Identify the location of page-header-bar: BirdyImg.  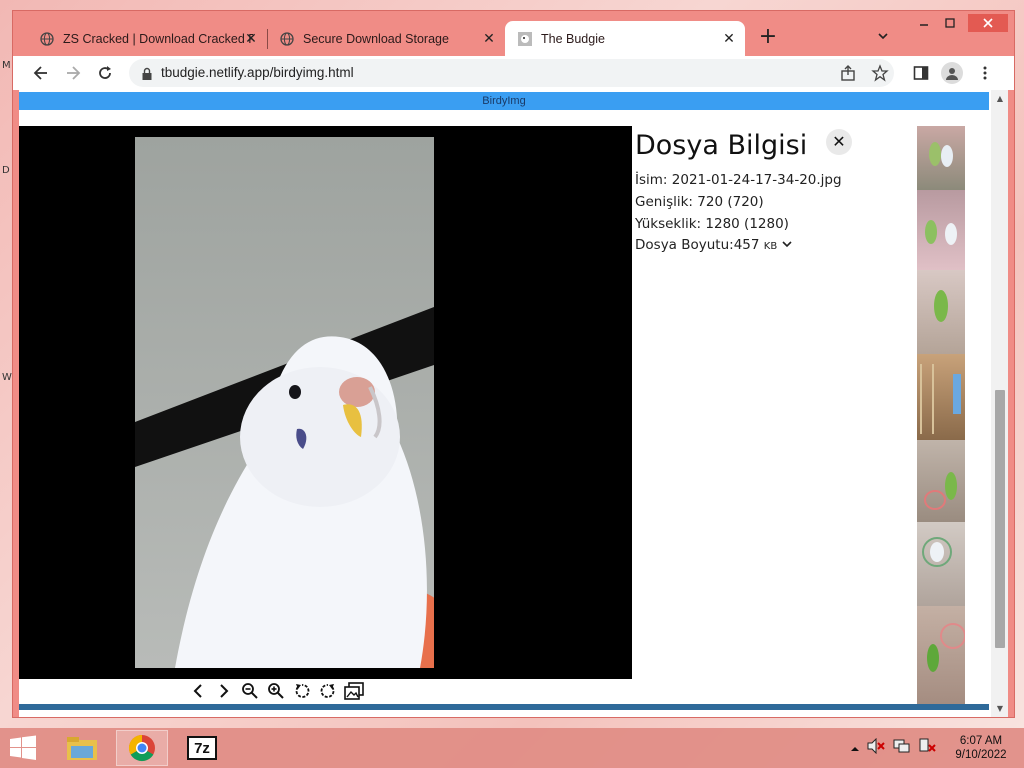
(504, 101).